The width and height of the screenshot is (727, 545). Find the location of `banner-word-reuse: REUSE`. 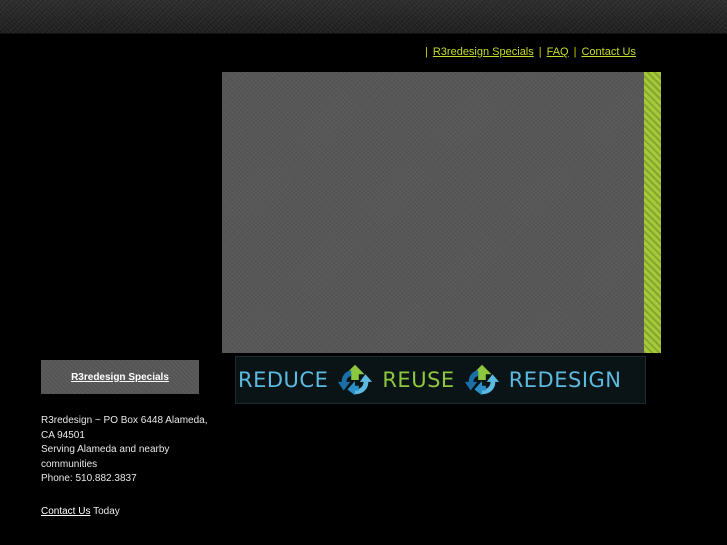

banner-word-reuse: REUSE is located at coordinates (418, 380).